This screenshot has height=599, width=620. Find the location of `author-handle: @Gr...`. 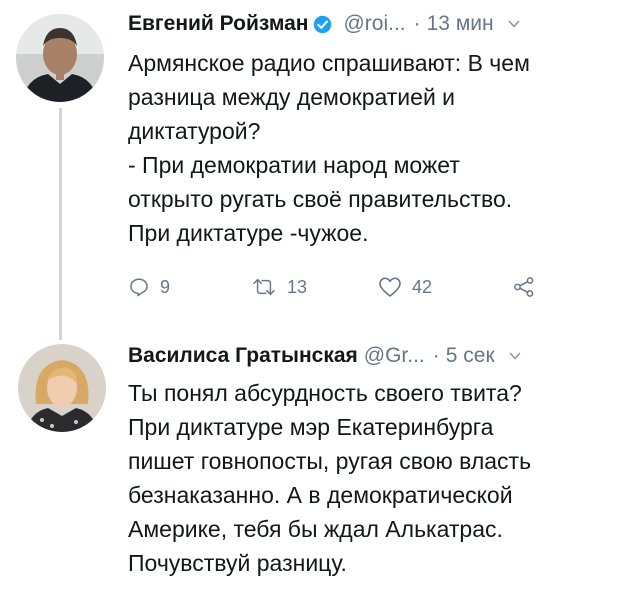

author-handle: @Gr... is located at coordinates (394, 356).